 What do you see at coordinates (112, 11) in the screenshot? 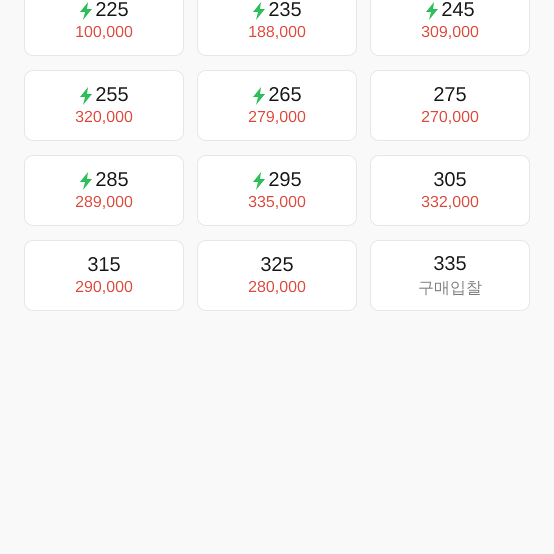
I see `size-label: 225` at bounding box center [112, 11].